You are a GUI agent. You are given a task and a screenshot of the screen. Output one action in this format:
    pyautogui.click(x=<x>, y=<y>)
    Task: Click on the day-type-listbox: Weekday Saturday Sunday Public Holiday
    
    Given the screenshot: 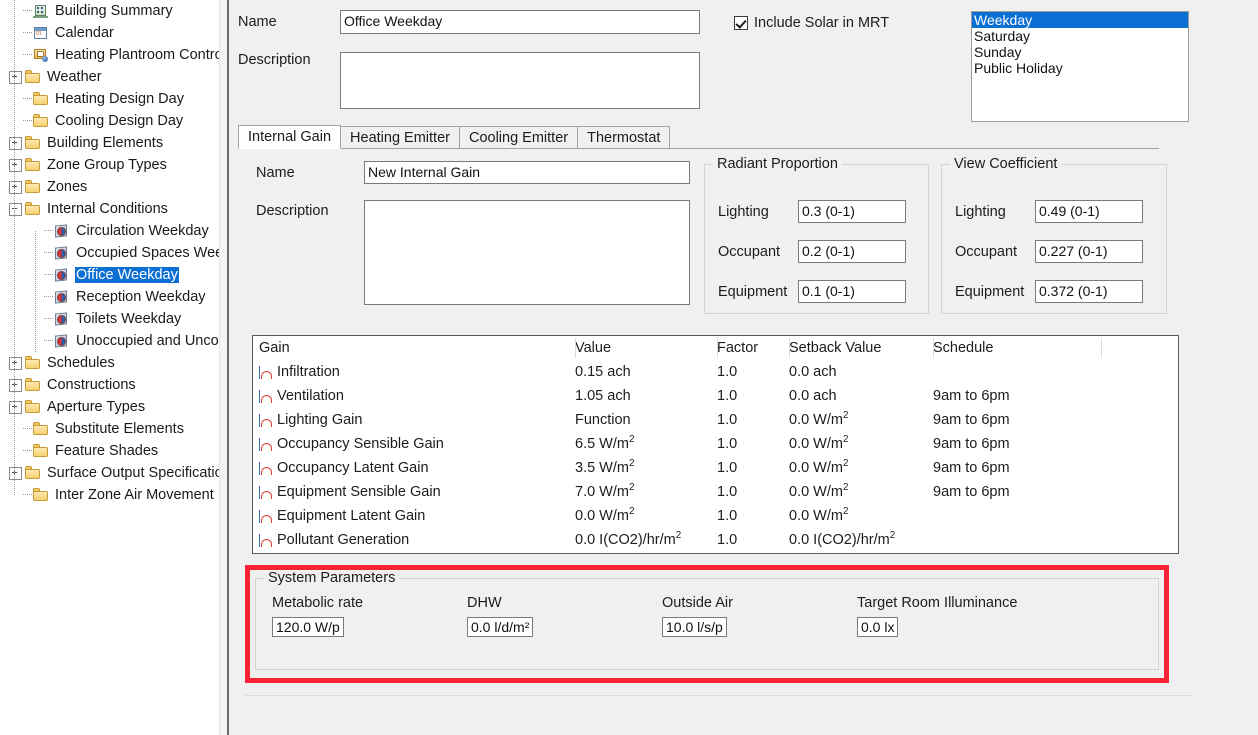 What is the action you would take?
    pyautogui.click(x=1080, y=66)
    